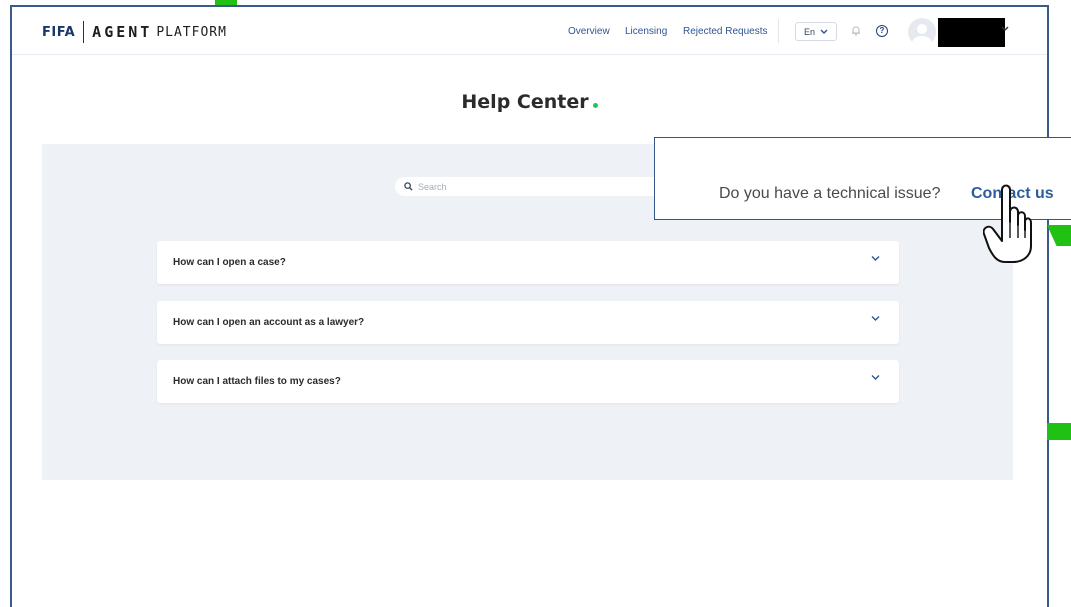 This screenshot has height=607, width=1071. Describe the element at coordinates (856, 31) in the screenshot. I see `bell-icon` at that location.